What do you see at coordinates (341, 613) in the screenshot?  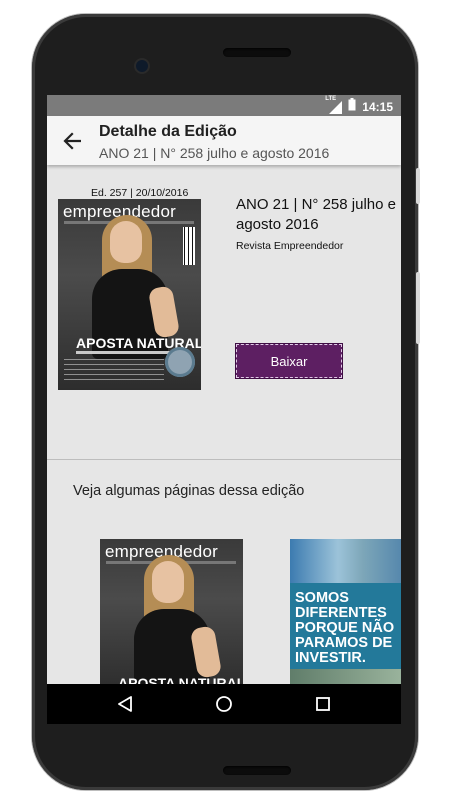 I see `ad-line: DIFERENTES` at bounding box center [341, 613].